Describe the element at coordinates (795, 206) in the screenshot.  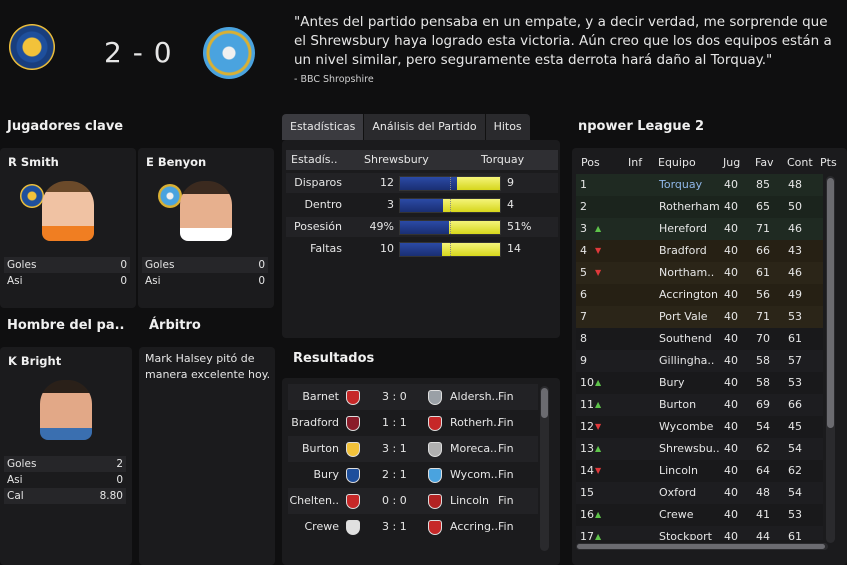
I see `row-goals-against: 50` at that location.